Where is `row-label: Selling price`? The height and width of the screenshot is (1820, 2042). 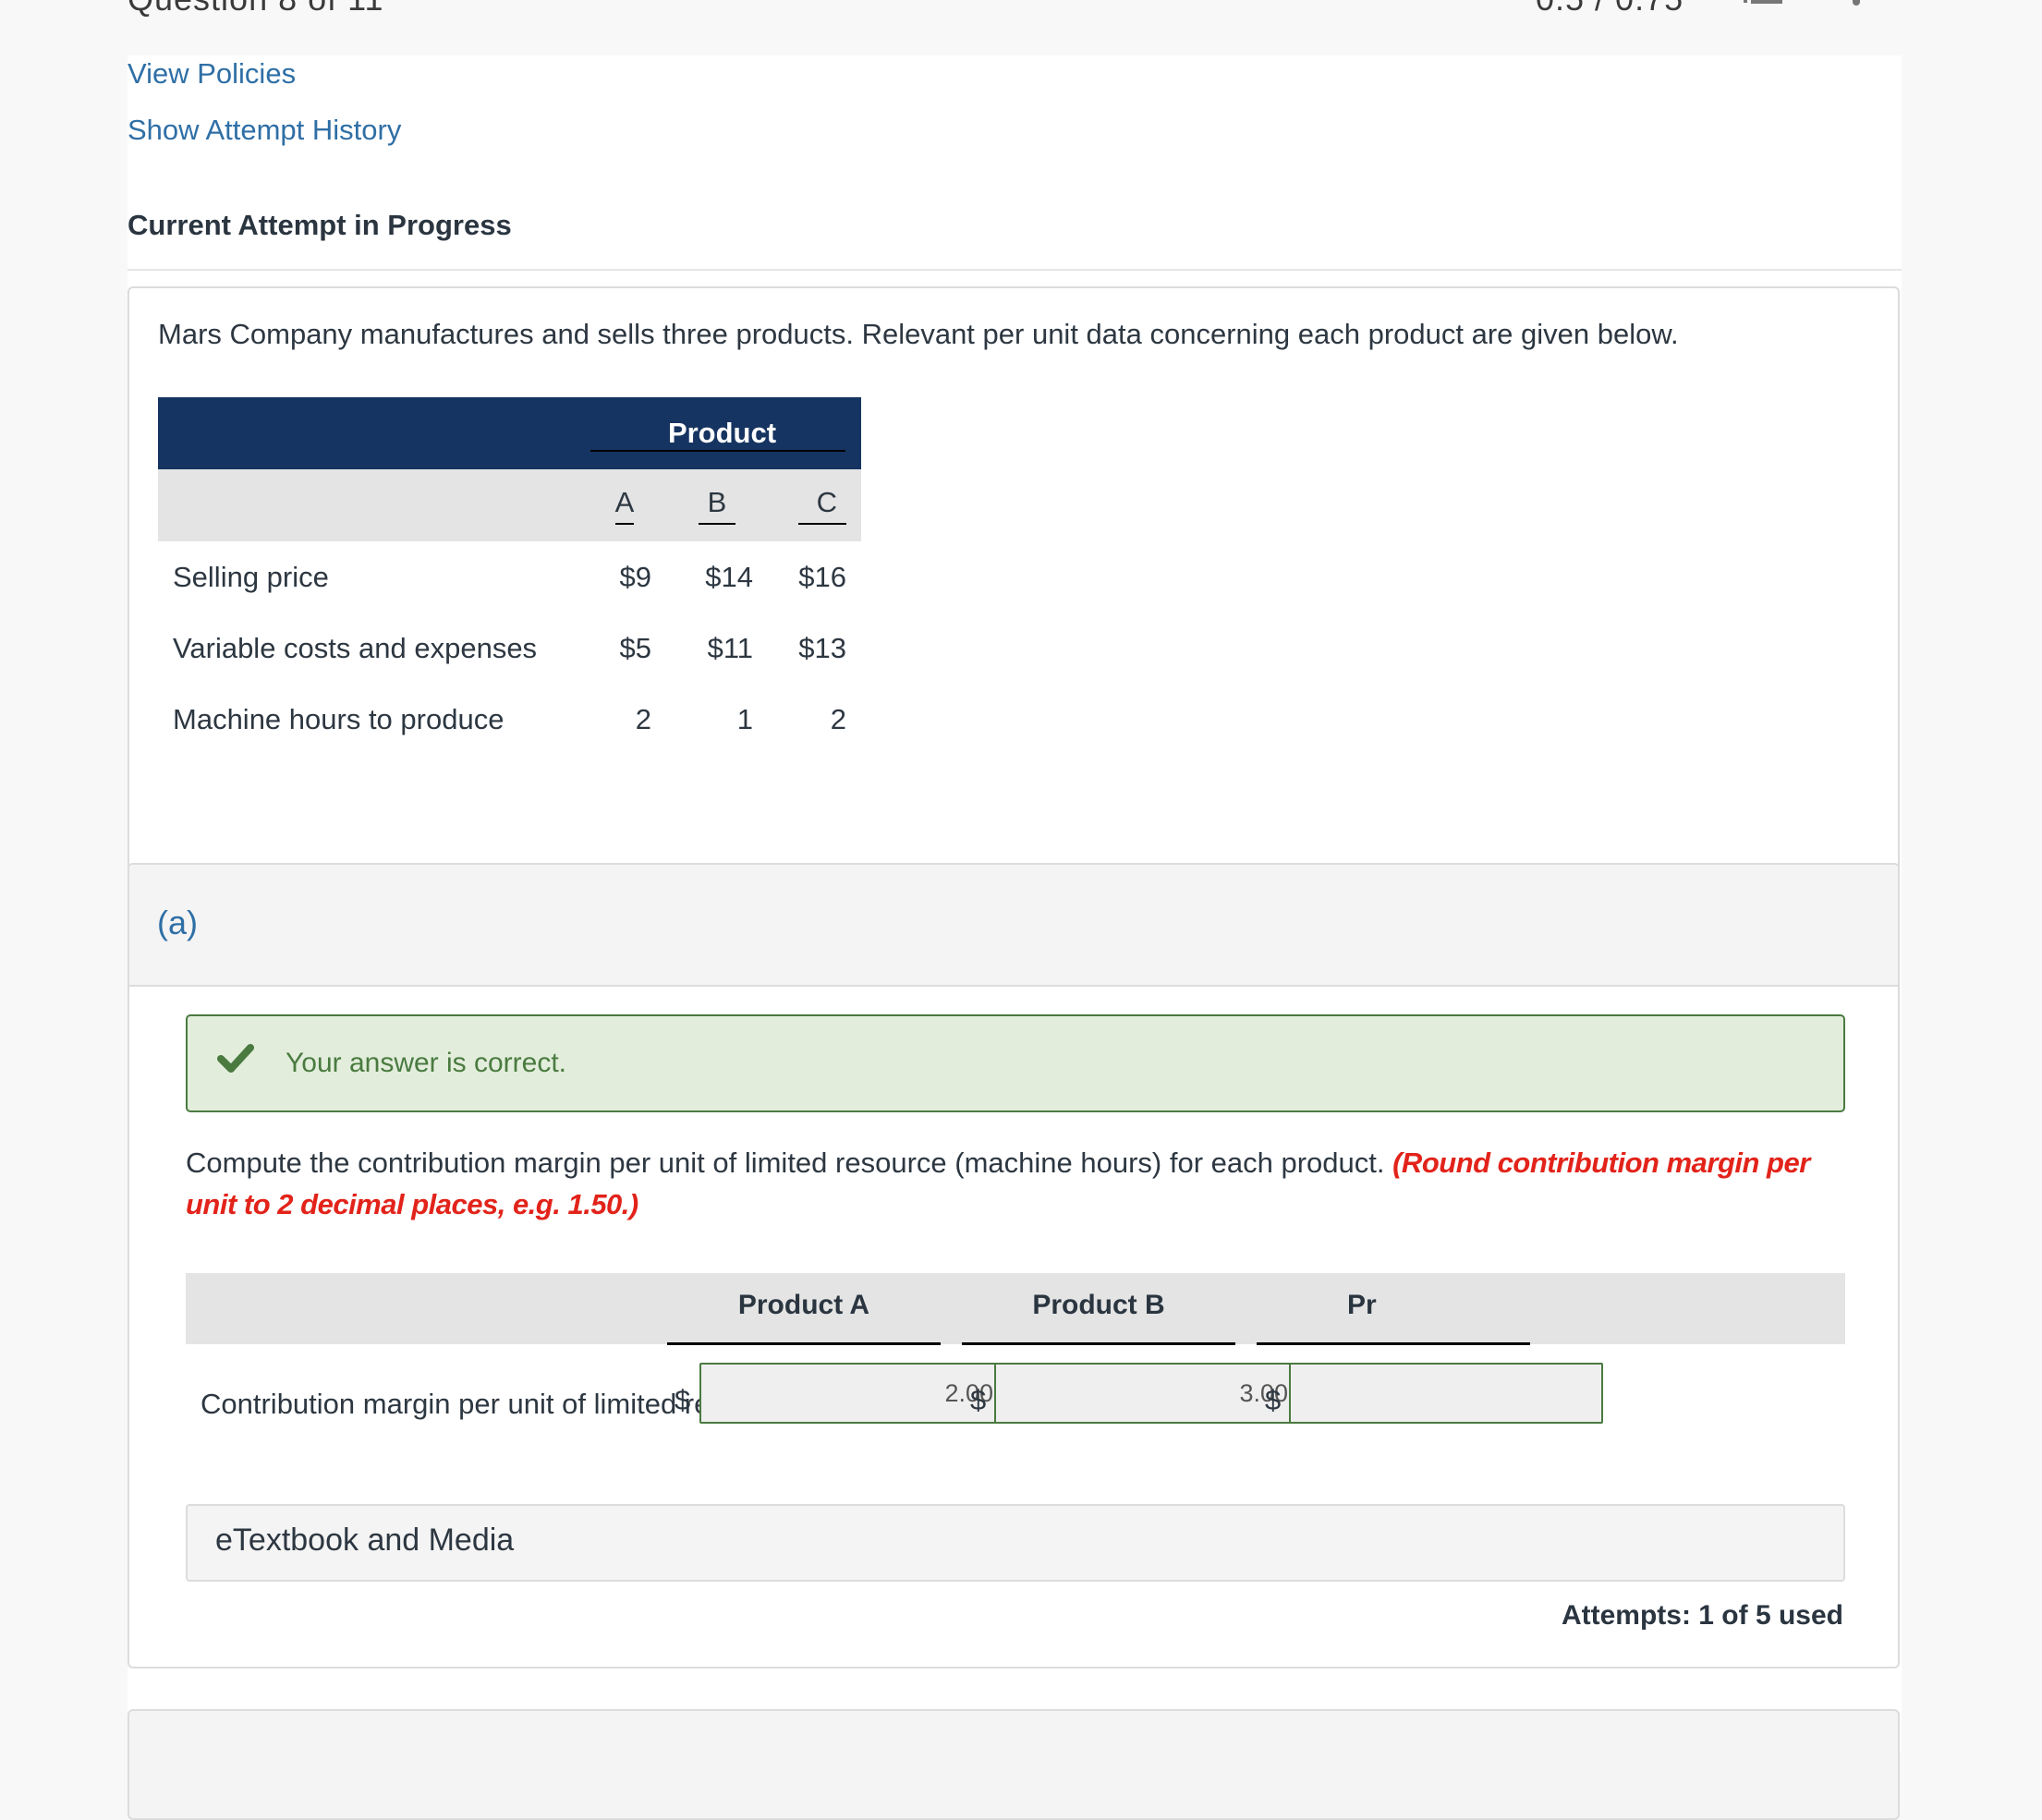
row-label: Selling price is located at coordinates (251, 576).